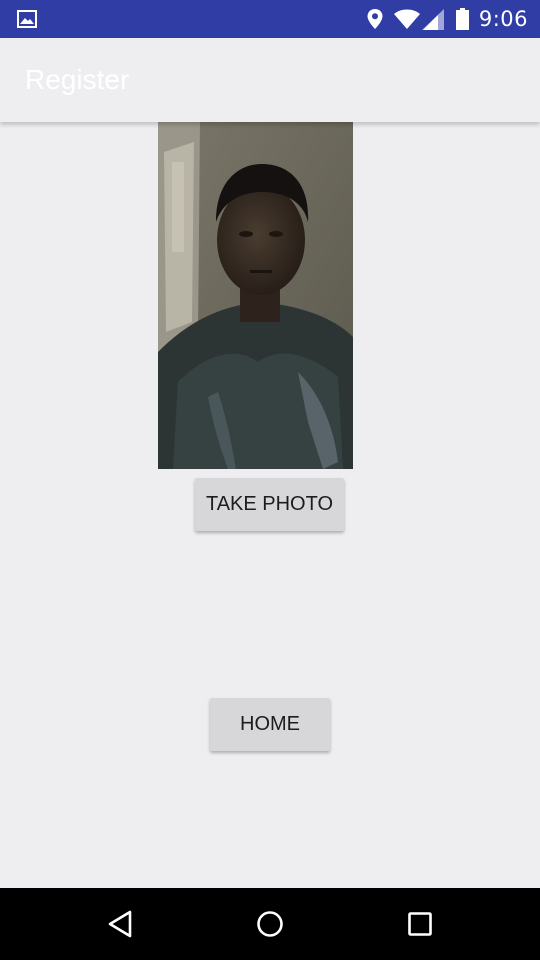 The height and width of the screenshot is (960, 540). I want to click on status-icons: 9:06, so click(447, 19).